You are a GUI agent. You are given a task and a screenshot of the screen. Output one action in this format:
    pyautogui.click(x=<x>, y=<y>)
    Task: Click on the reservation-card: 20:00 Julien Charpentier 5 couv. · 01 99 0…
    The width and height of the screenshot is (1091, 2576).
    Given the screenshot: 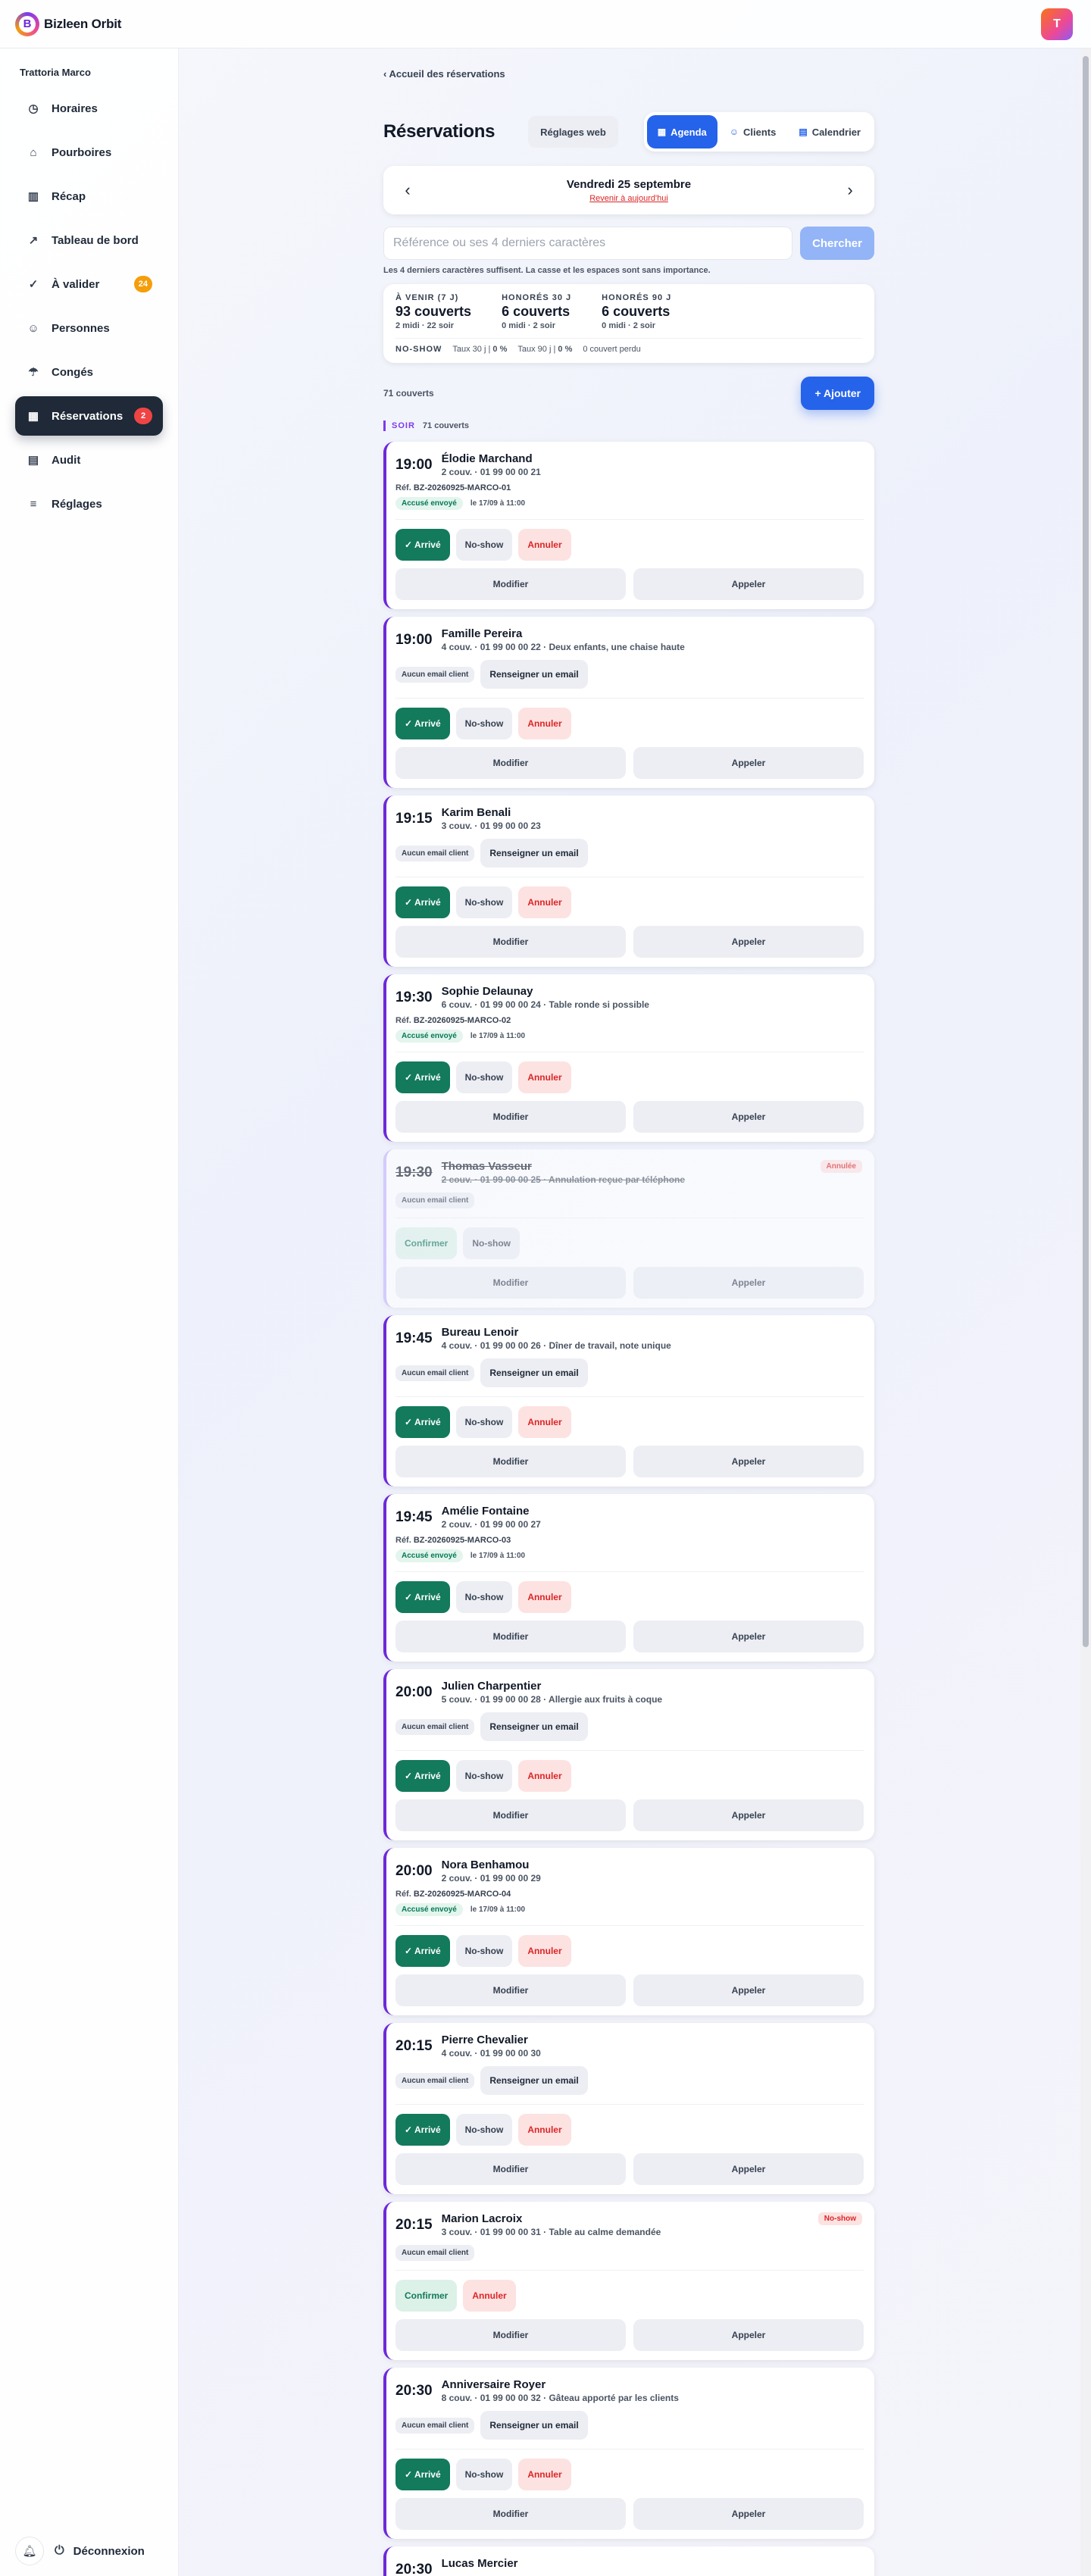 What is the action you would take?
    pyautogui.click(x=628, y=1755)
    